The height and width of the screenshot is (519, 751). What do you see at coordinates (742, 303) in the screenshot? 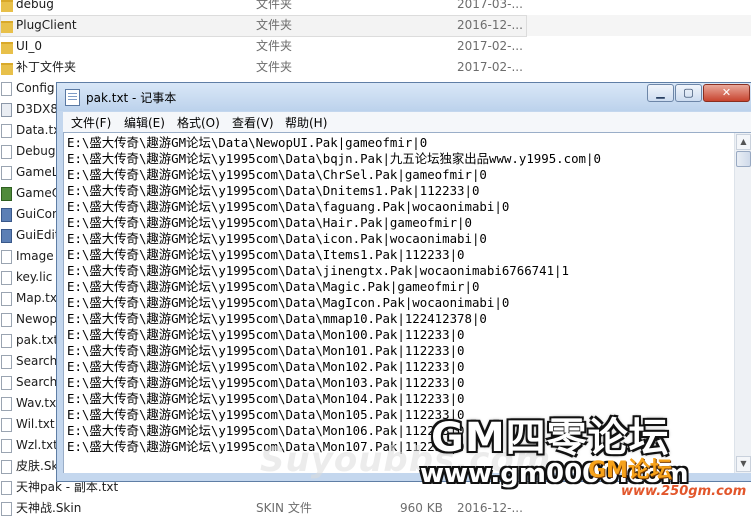
I see `vertical-scrollbar: ▲ ▼` at bounding box center [742, 303].